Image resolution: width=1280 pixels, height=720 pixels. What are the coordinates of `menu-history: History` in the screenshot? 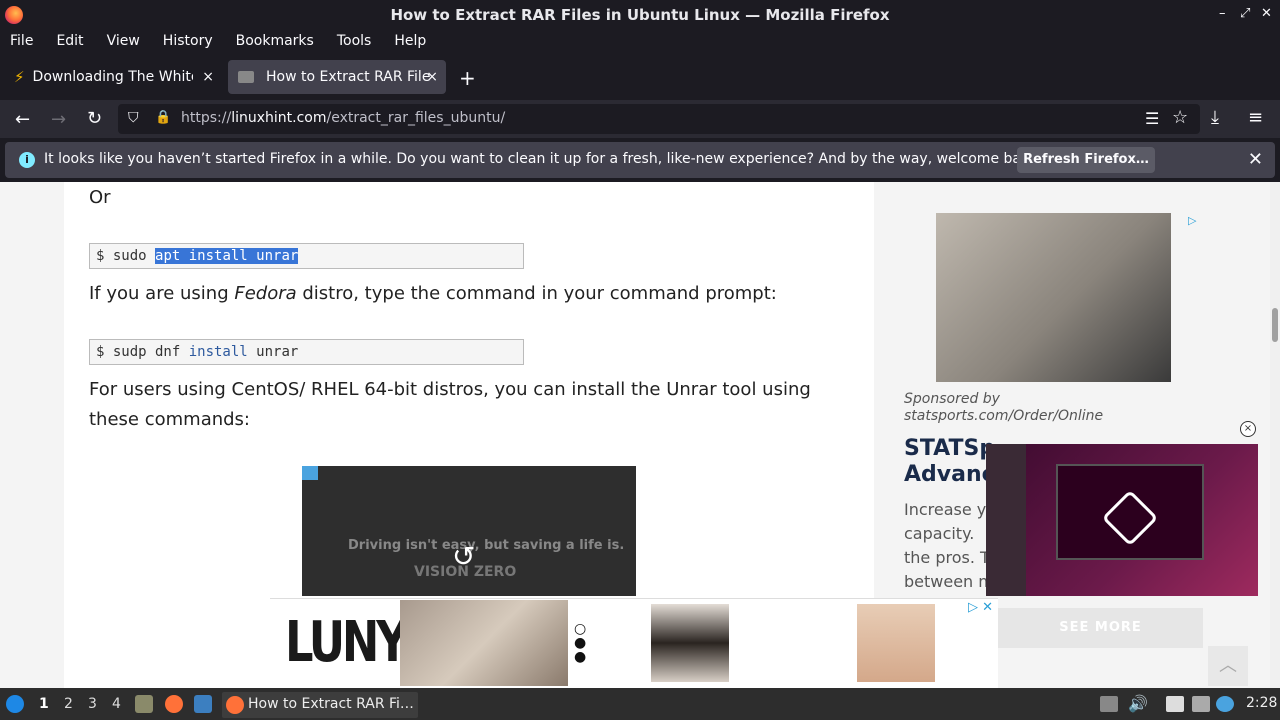 It's located at (188, 41).